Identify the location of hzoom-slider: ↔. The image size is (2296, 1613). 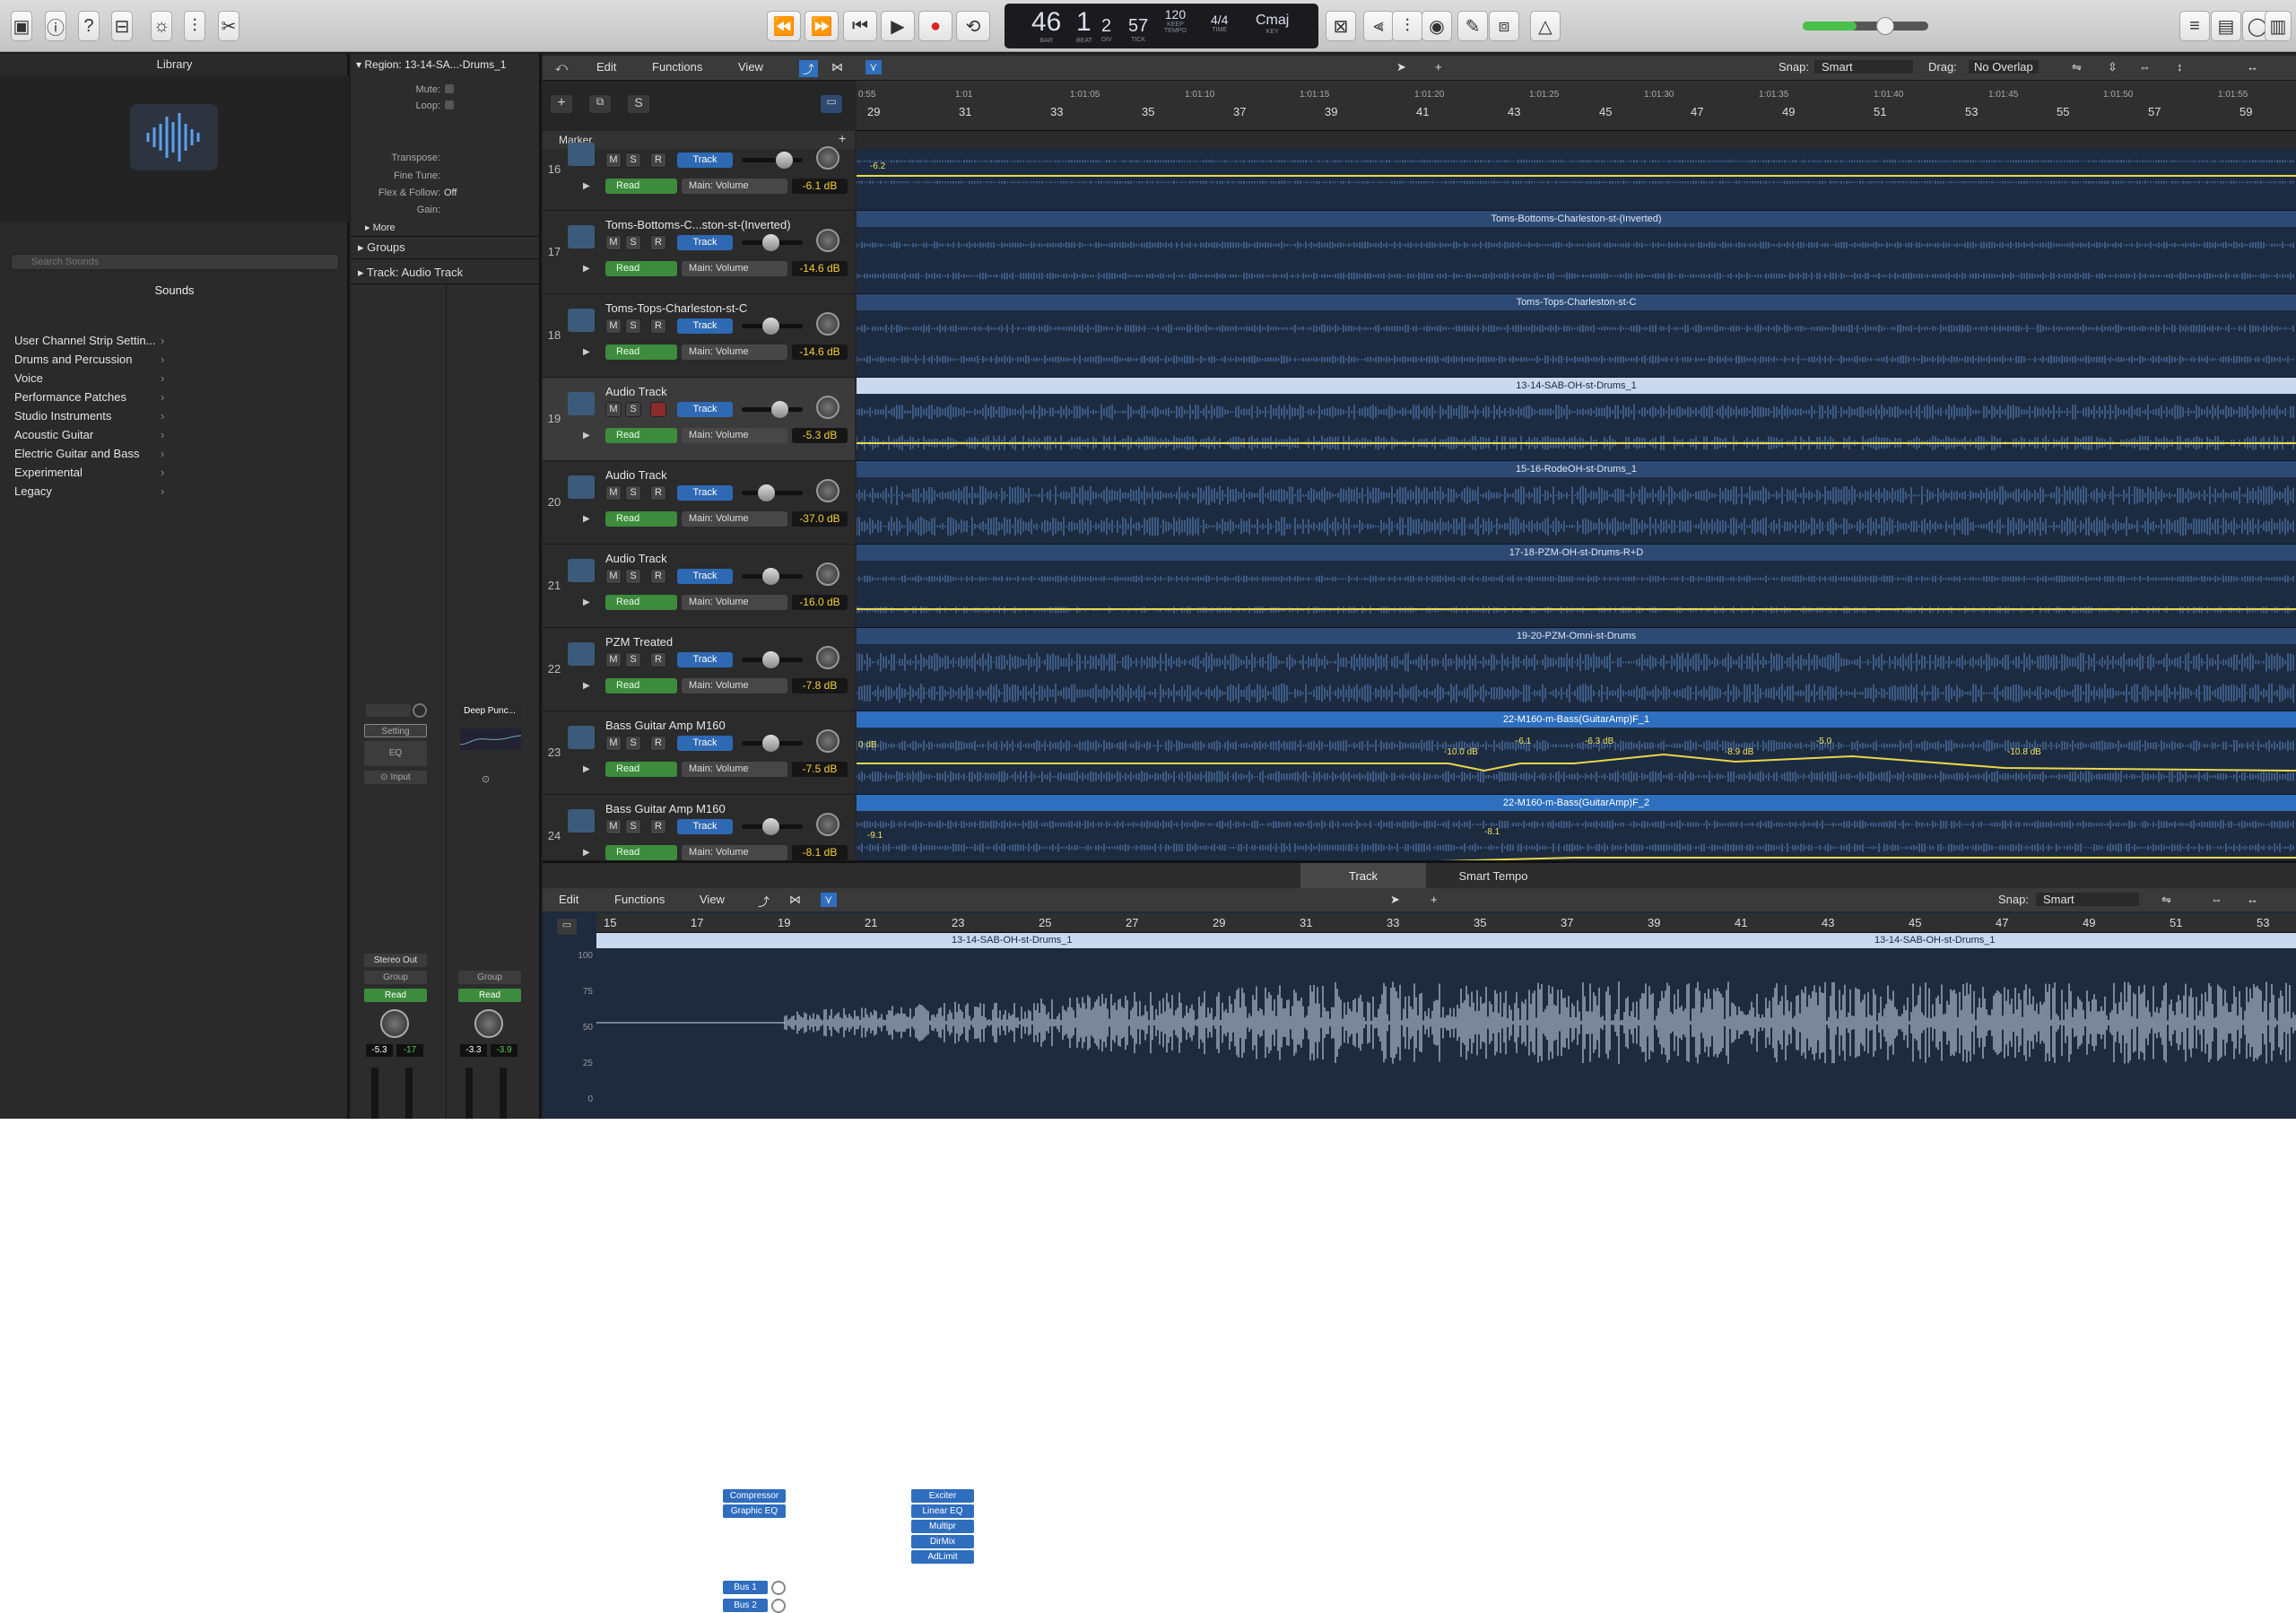
(2252, 67).